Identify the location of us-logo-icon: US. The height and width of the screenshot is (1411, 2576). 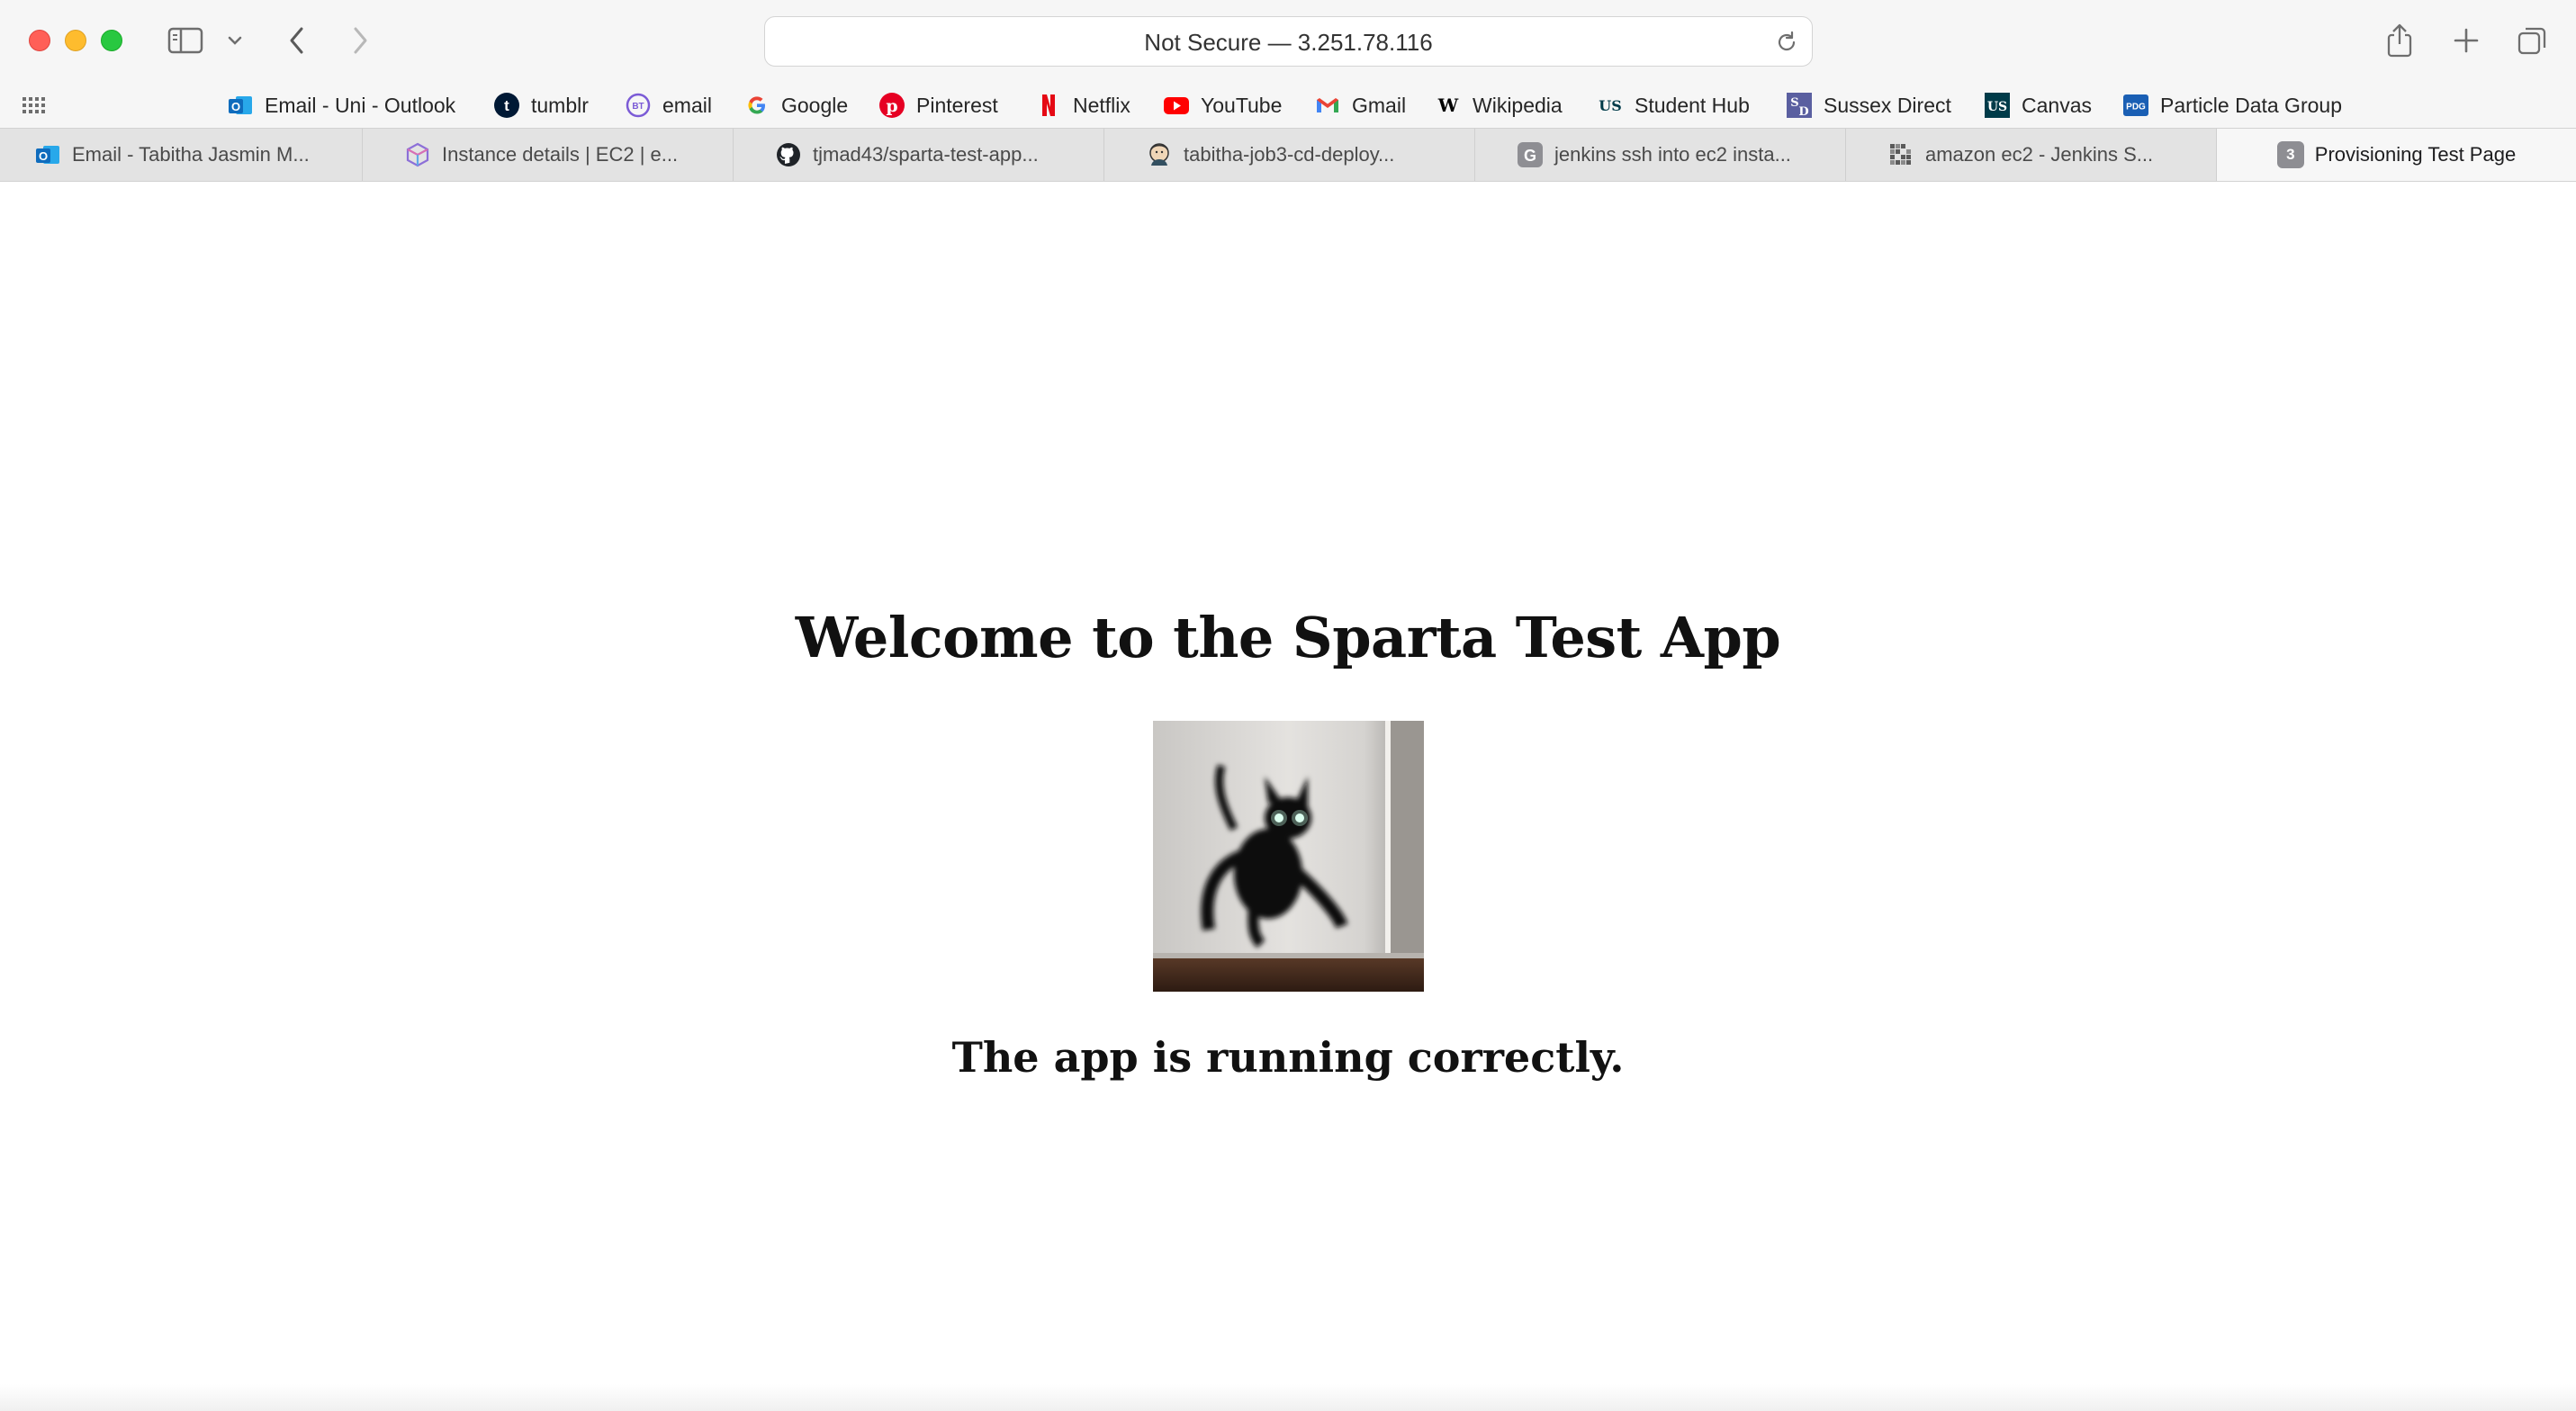
(1610, 105).